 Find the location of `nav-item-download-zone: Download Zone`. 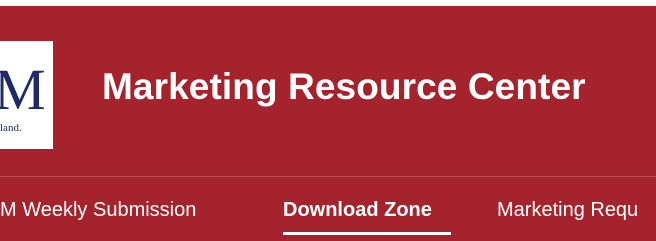

nav-item-download-zone: Download Zone is located at coordinates (357, 210).